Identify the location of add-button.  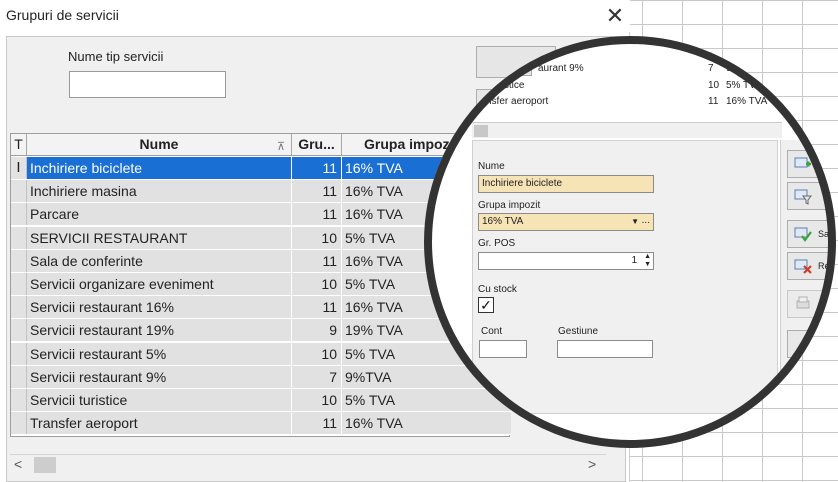
(811, 164).